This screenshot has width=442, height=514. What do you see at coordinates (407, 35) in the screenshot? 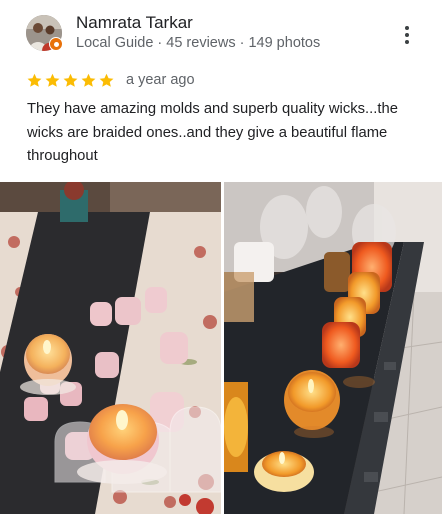
I see `more-options-button` at bounding box center [407, 35].